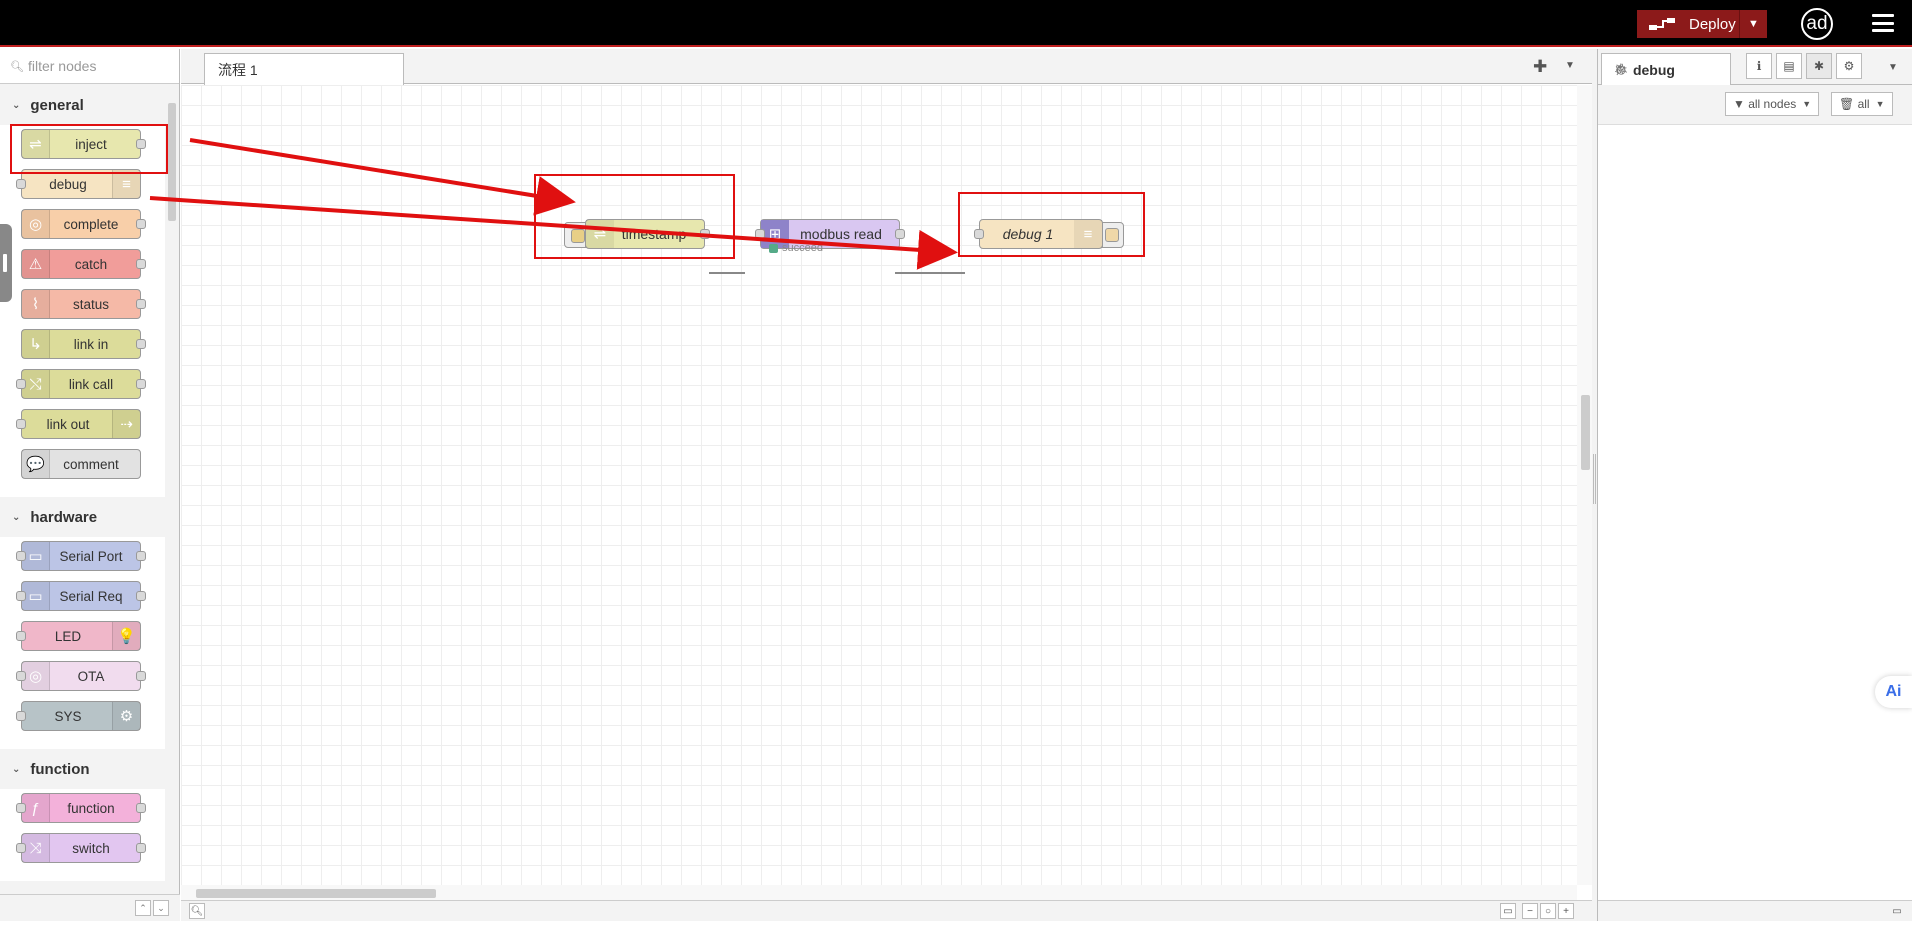 The height and width of the screenshot is (929, 1912). What do you see at coordinates (1849, 66) in the screenshot?
I see `config-gear-icon: ⚙` at bounding box center [1849, 66].